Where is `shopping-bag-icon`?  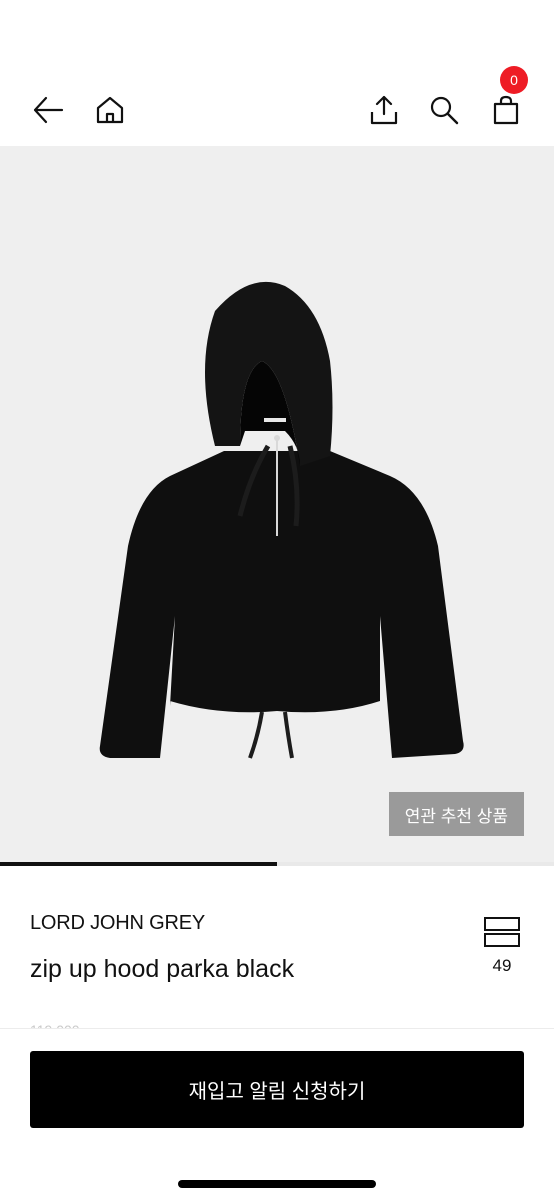
shopping-bag-icon is located at coordinates (506, 110).